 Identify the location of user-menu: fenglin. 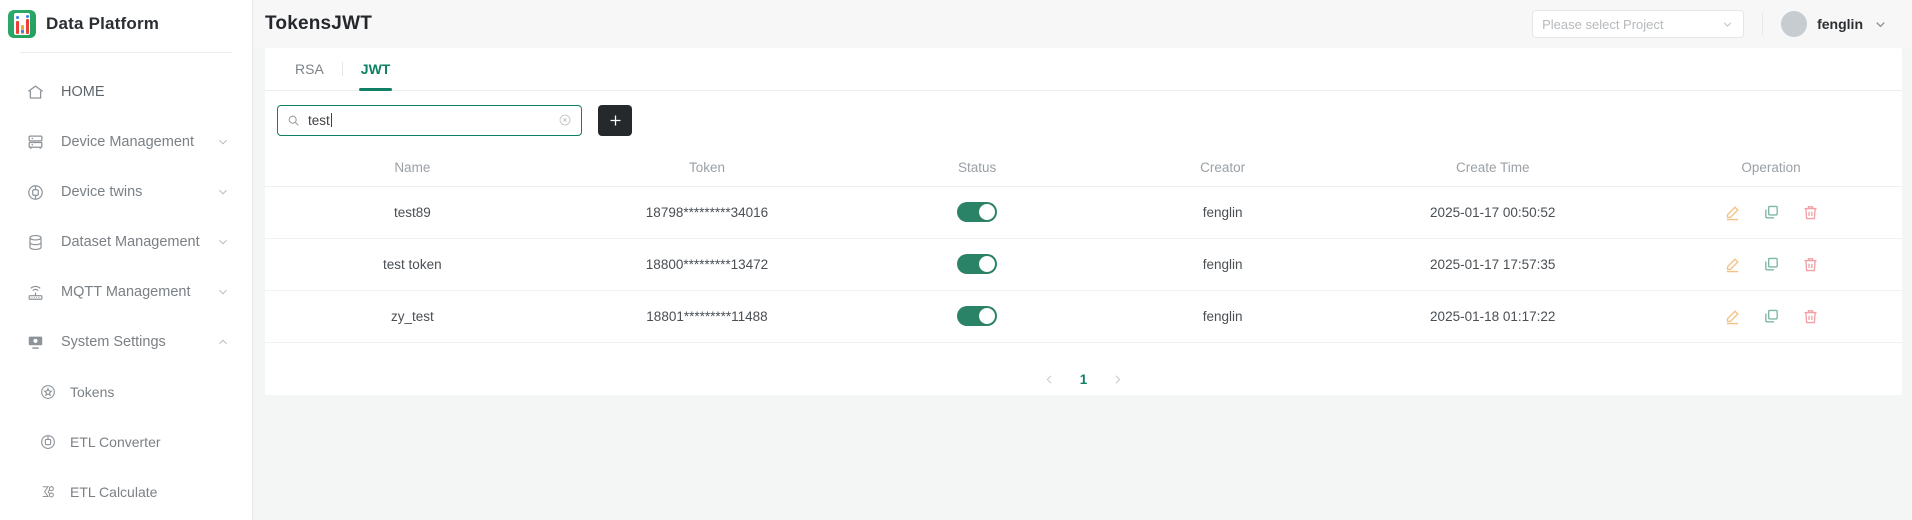
(1834, 24).